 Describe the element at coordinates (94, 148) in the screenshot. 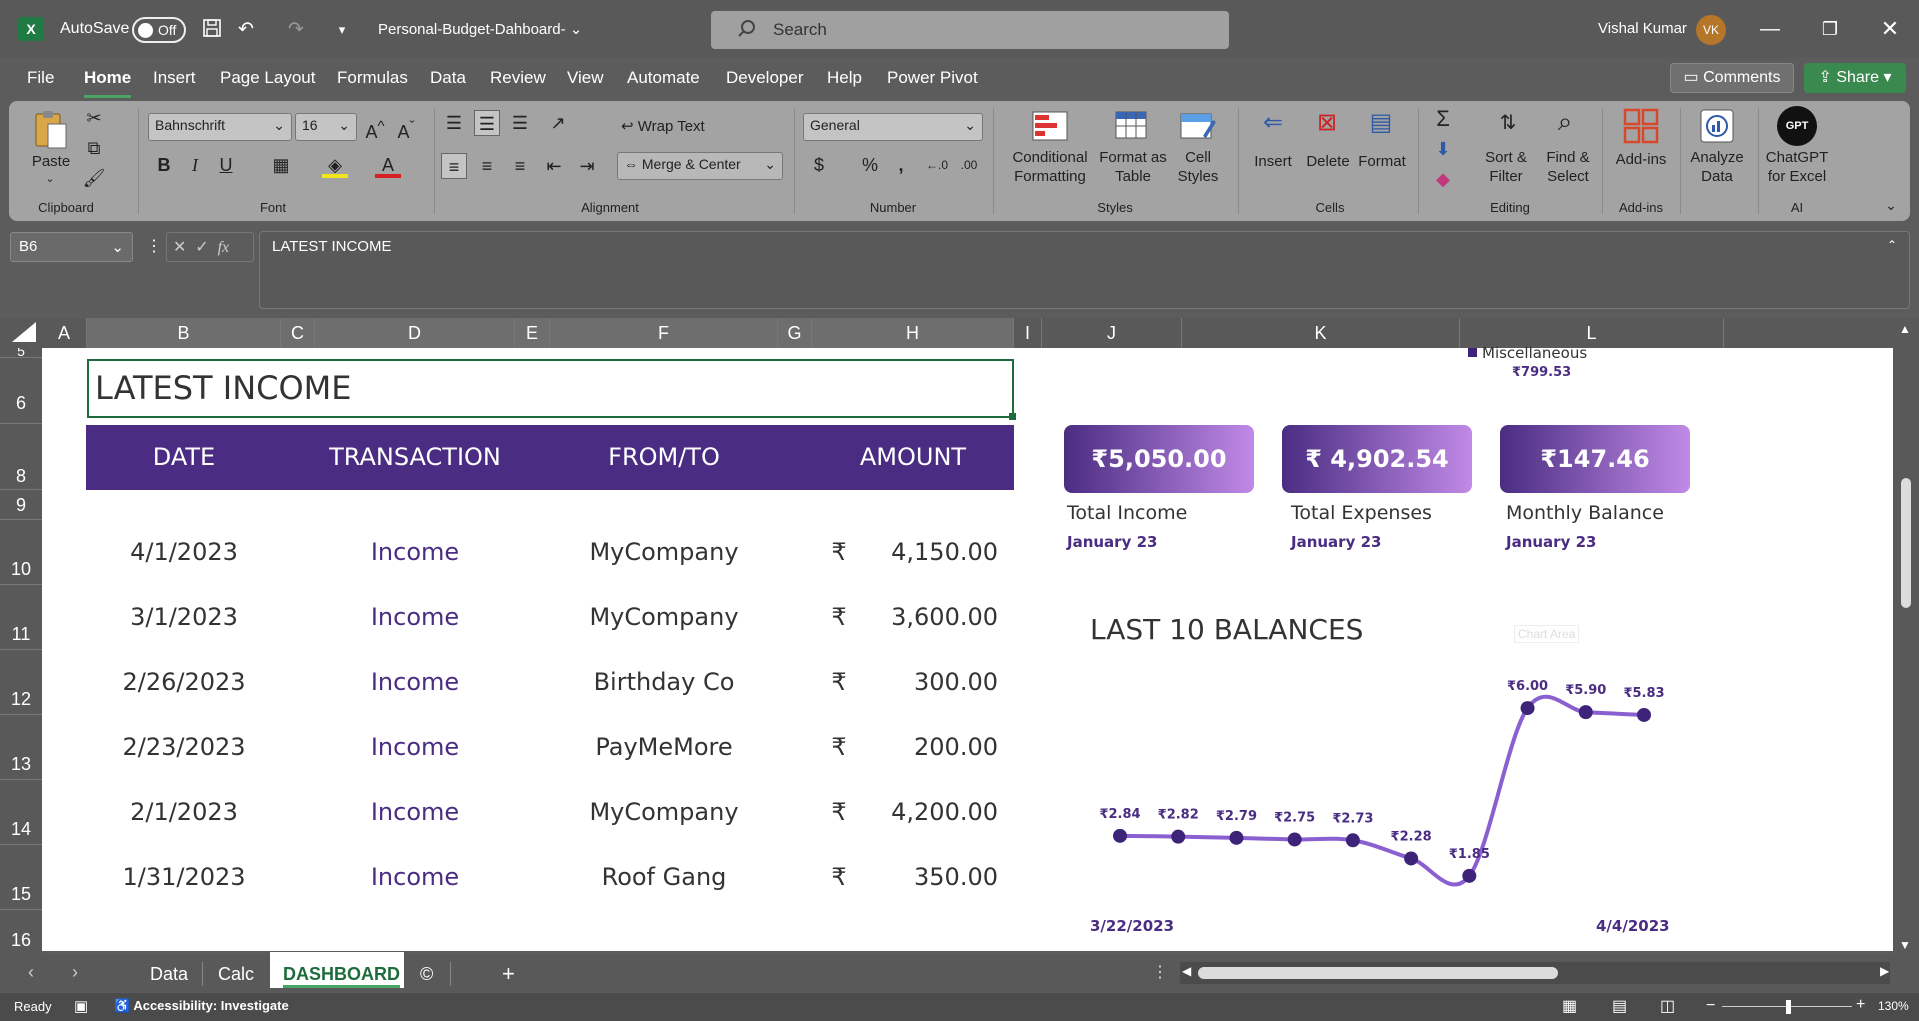

I see `copy-icon: ⧉` at that location.